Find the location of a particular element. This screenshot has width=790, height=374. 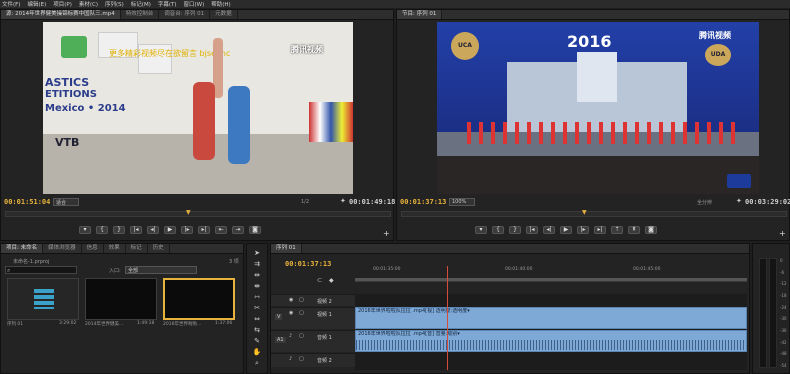

tab-effect-controls: 特效控制台 is located at coordinates (140, 14).